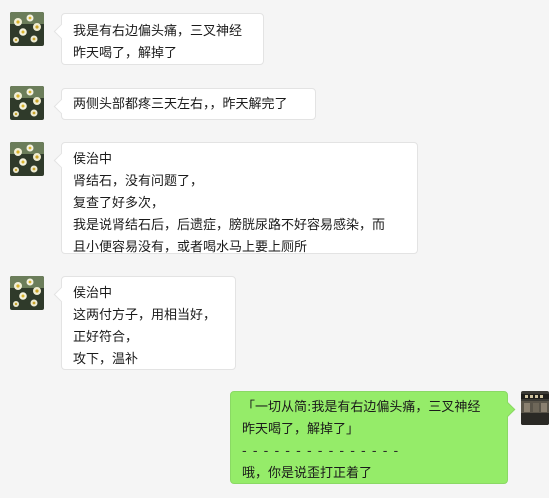  What do you see at coordinates (138, 181) in the screenshot?
I see `message-text: 肾结石，没有问题了，` at bounding box center [138, 181].